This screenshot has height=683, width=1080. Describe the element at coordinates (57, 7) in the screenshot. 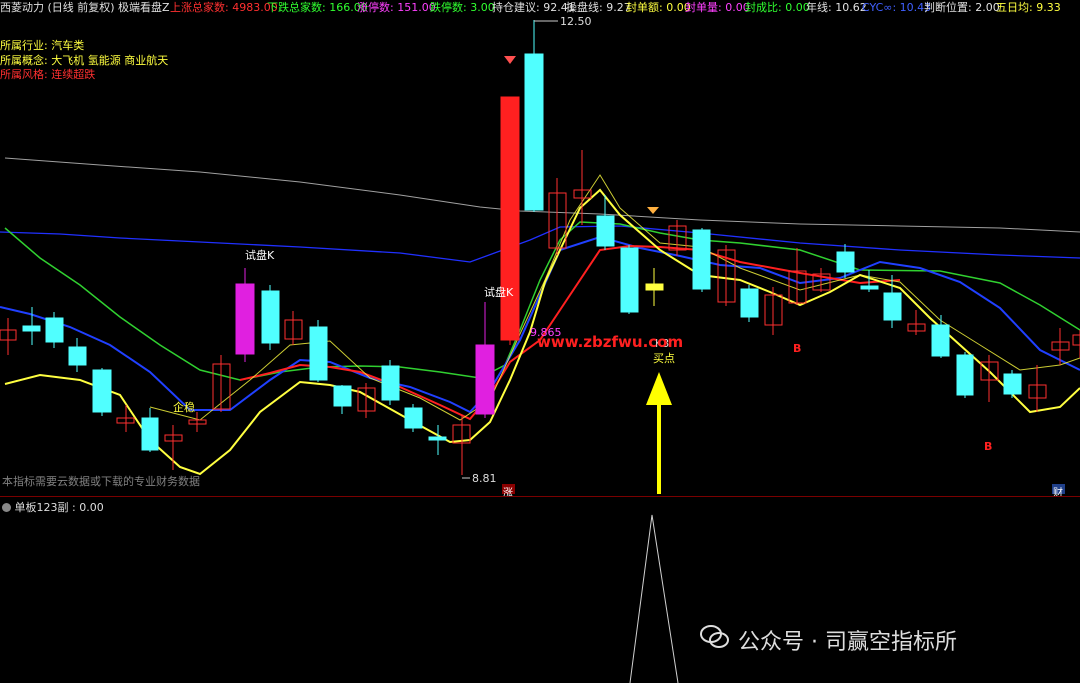

I see `header-item: 西菱动力 (日线 前复权)` at that location.